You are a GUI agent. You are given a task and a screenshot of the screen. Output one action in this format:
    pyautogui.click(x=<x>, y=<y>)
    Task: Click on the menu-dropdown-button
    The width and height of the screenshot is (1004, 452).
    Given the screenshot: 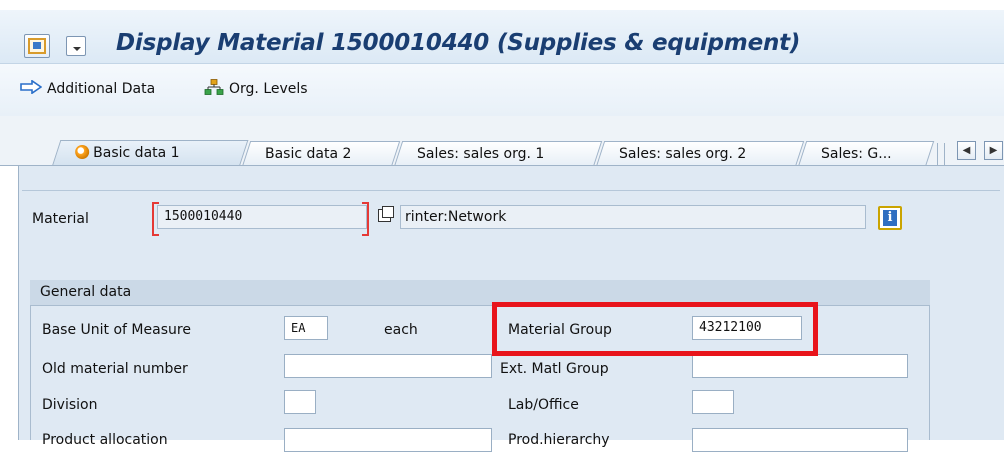 What is the action you would take?
    pyautogui.click(x=76, y=46)
    